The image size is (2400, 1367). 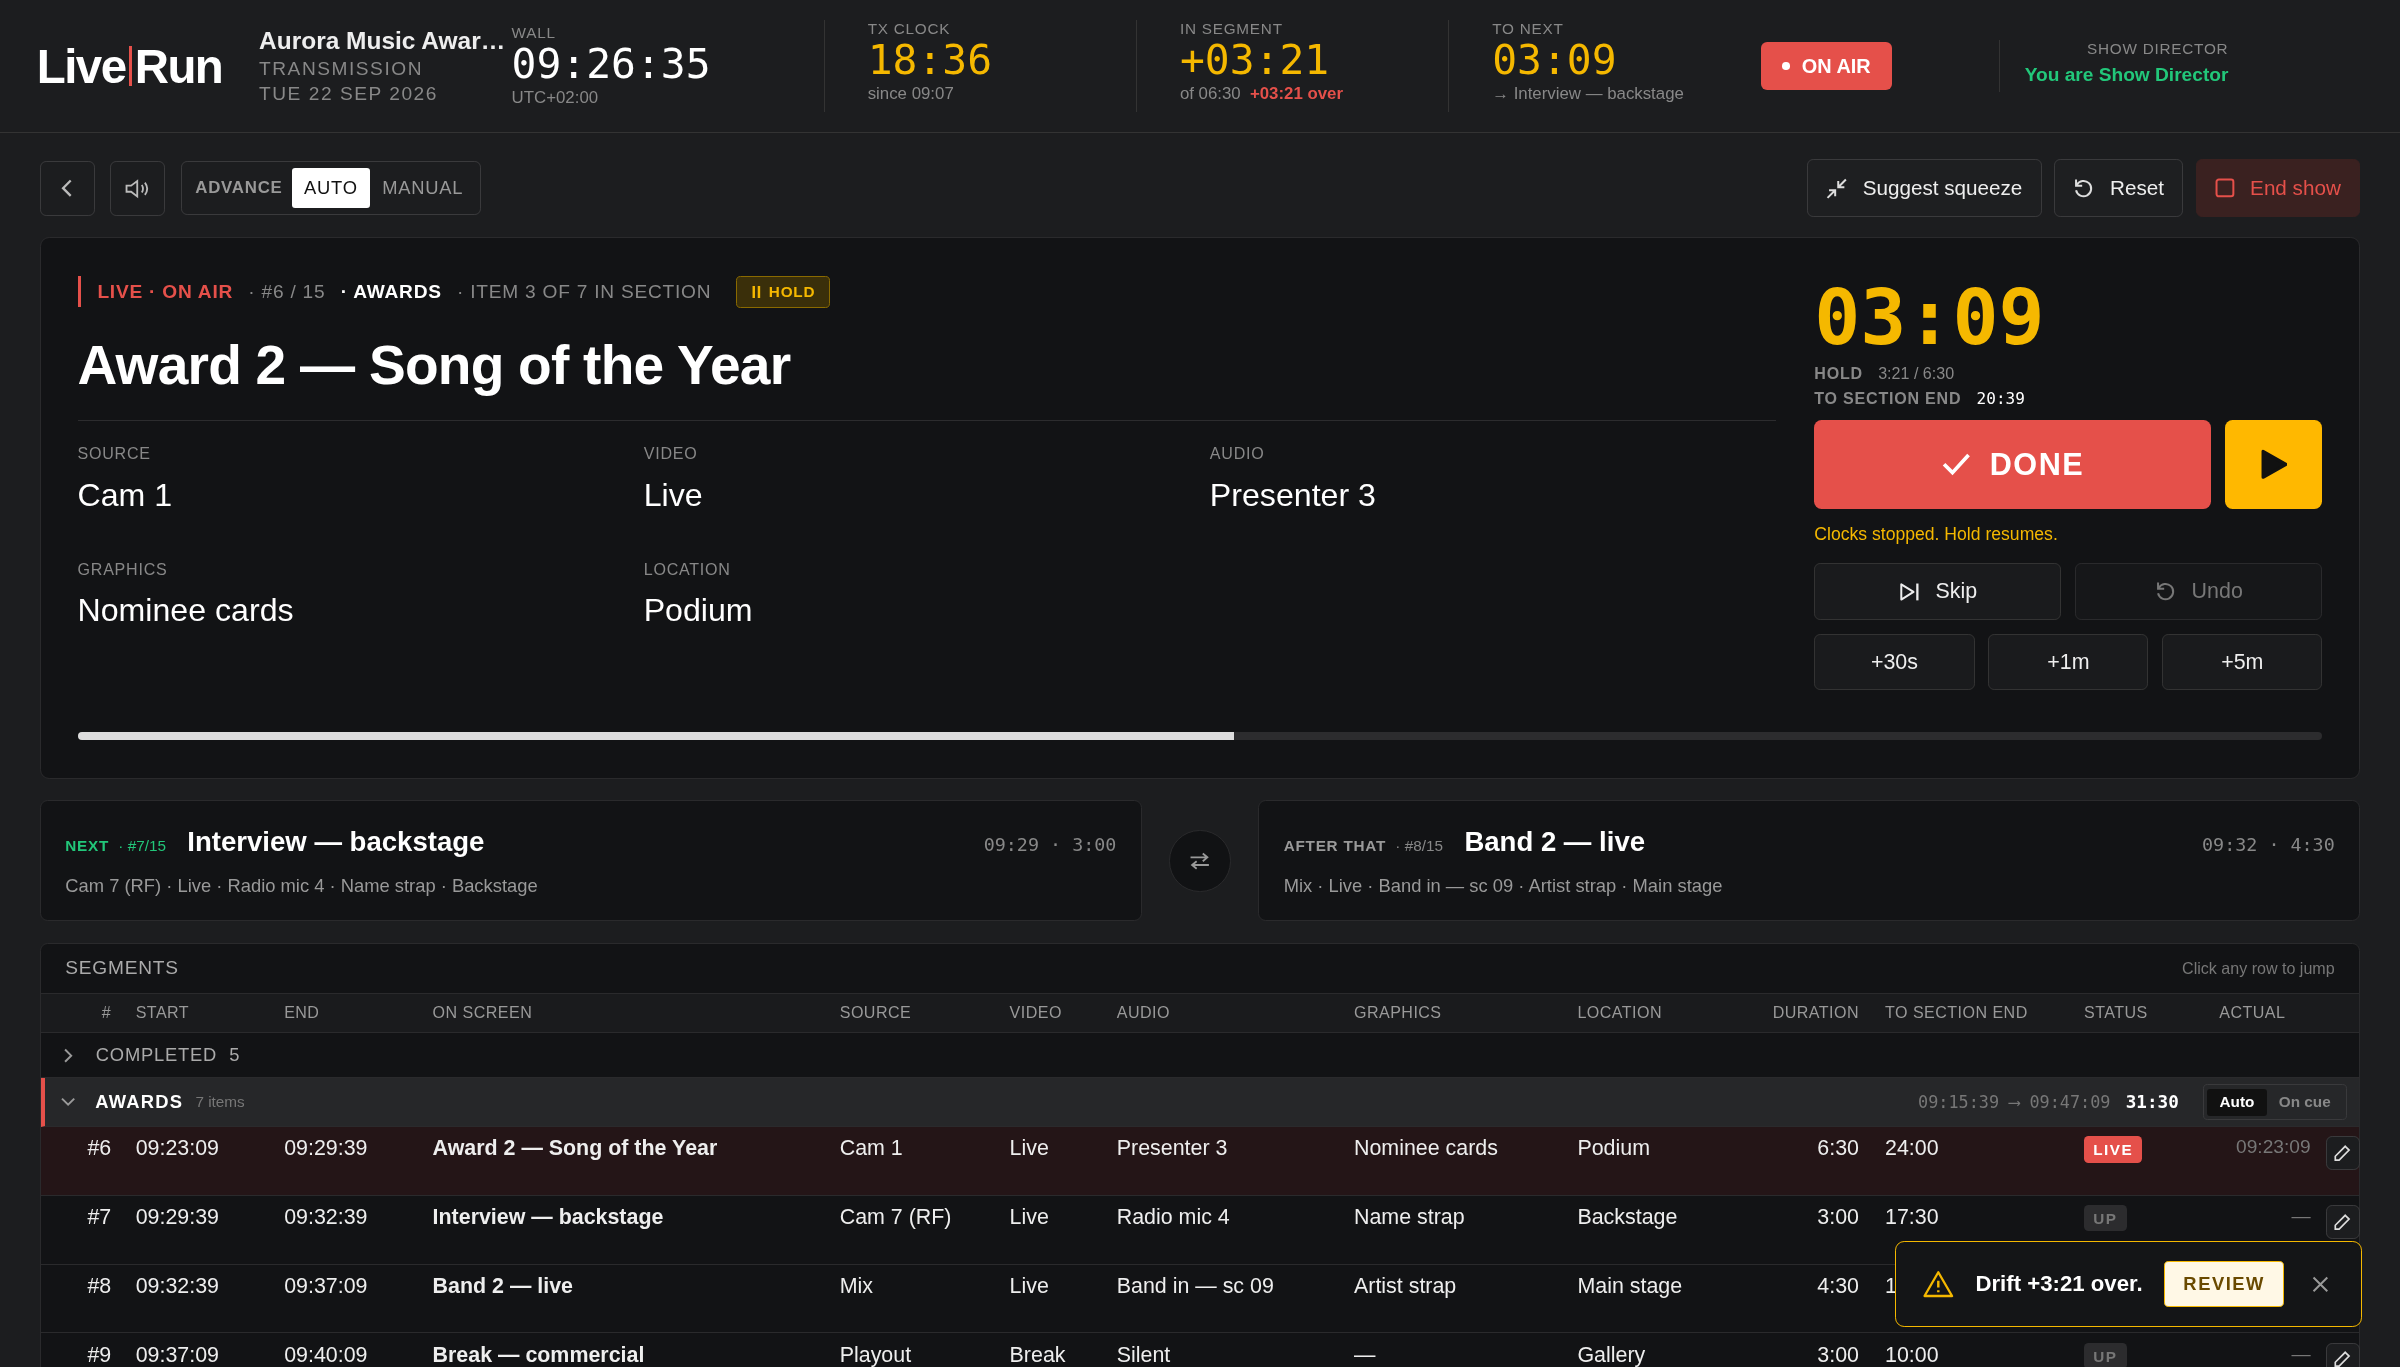 I want to click on column-header: LOCATION, so click(x=1620, y=1013).